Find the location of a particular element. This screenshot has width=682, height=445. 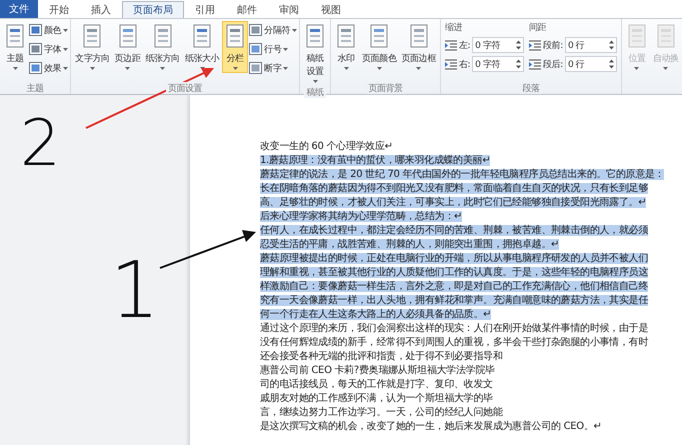

ribbon-tab: 插入 is located at coordinates (101, 9).